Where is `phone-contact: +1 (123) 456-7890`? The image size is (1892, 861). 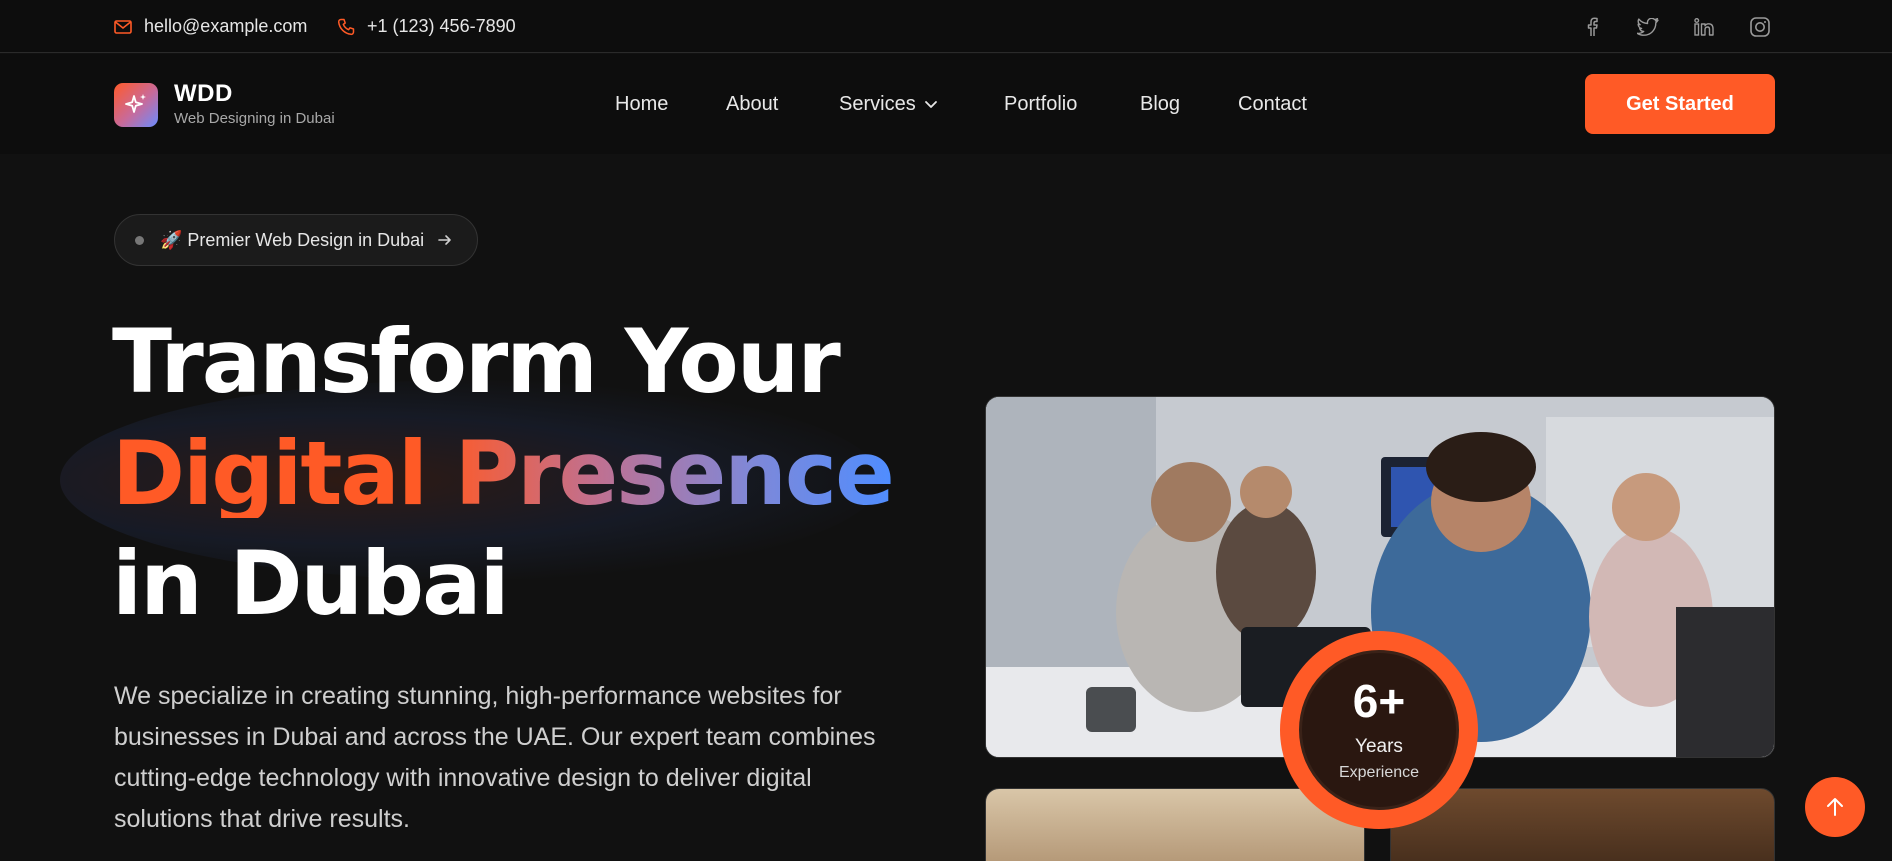 phone-contact: +1 (123) 456-7890 is located at coordinates (426, 26).